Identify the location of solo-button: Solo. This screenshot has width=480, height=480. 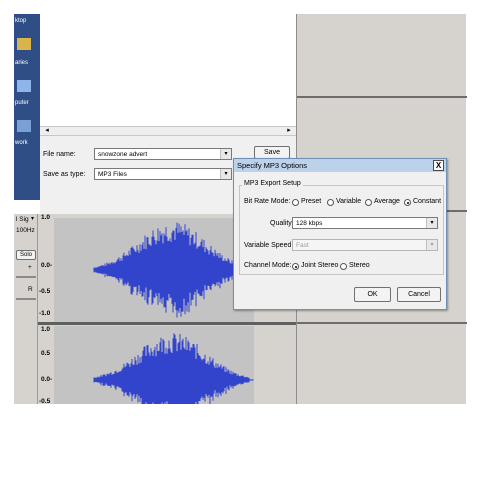
(26, 255).